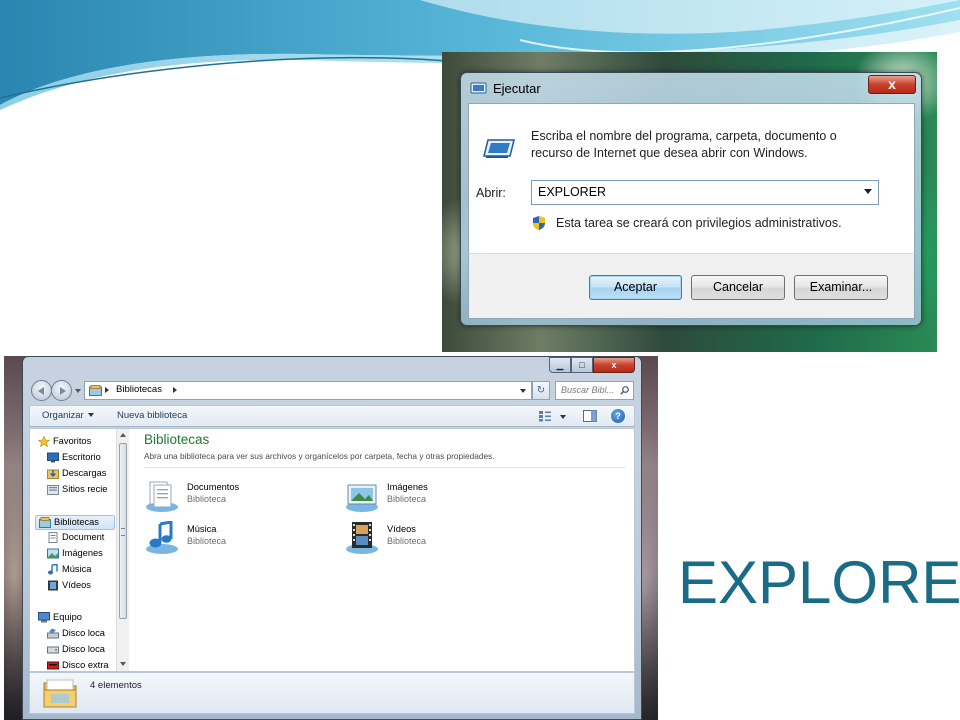  What do you see at coordinates (53, 490) in the screenshot?
I see `recent-places-icon` at bounding box center [53, 490].